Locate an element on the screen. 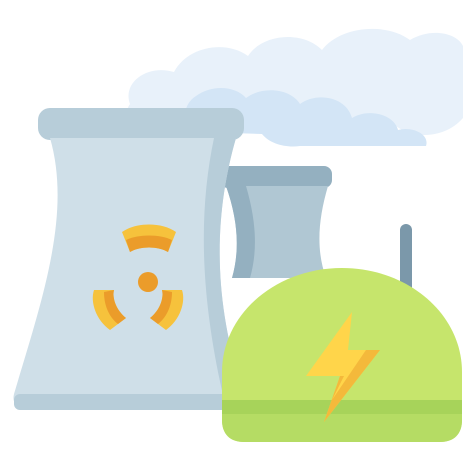 This screenshot has width=463, height=449. dome-stripe is located at coordinates (342, 407).